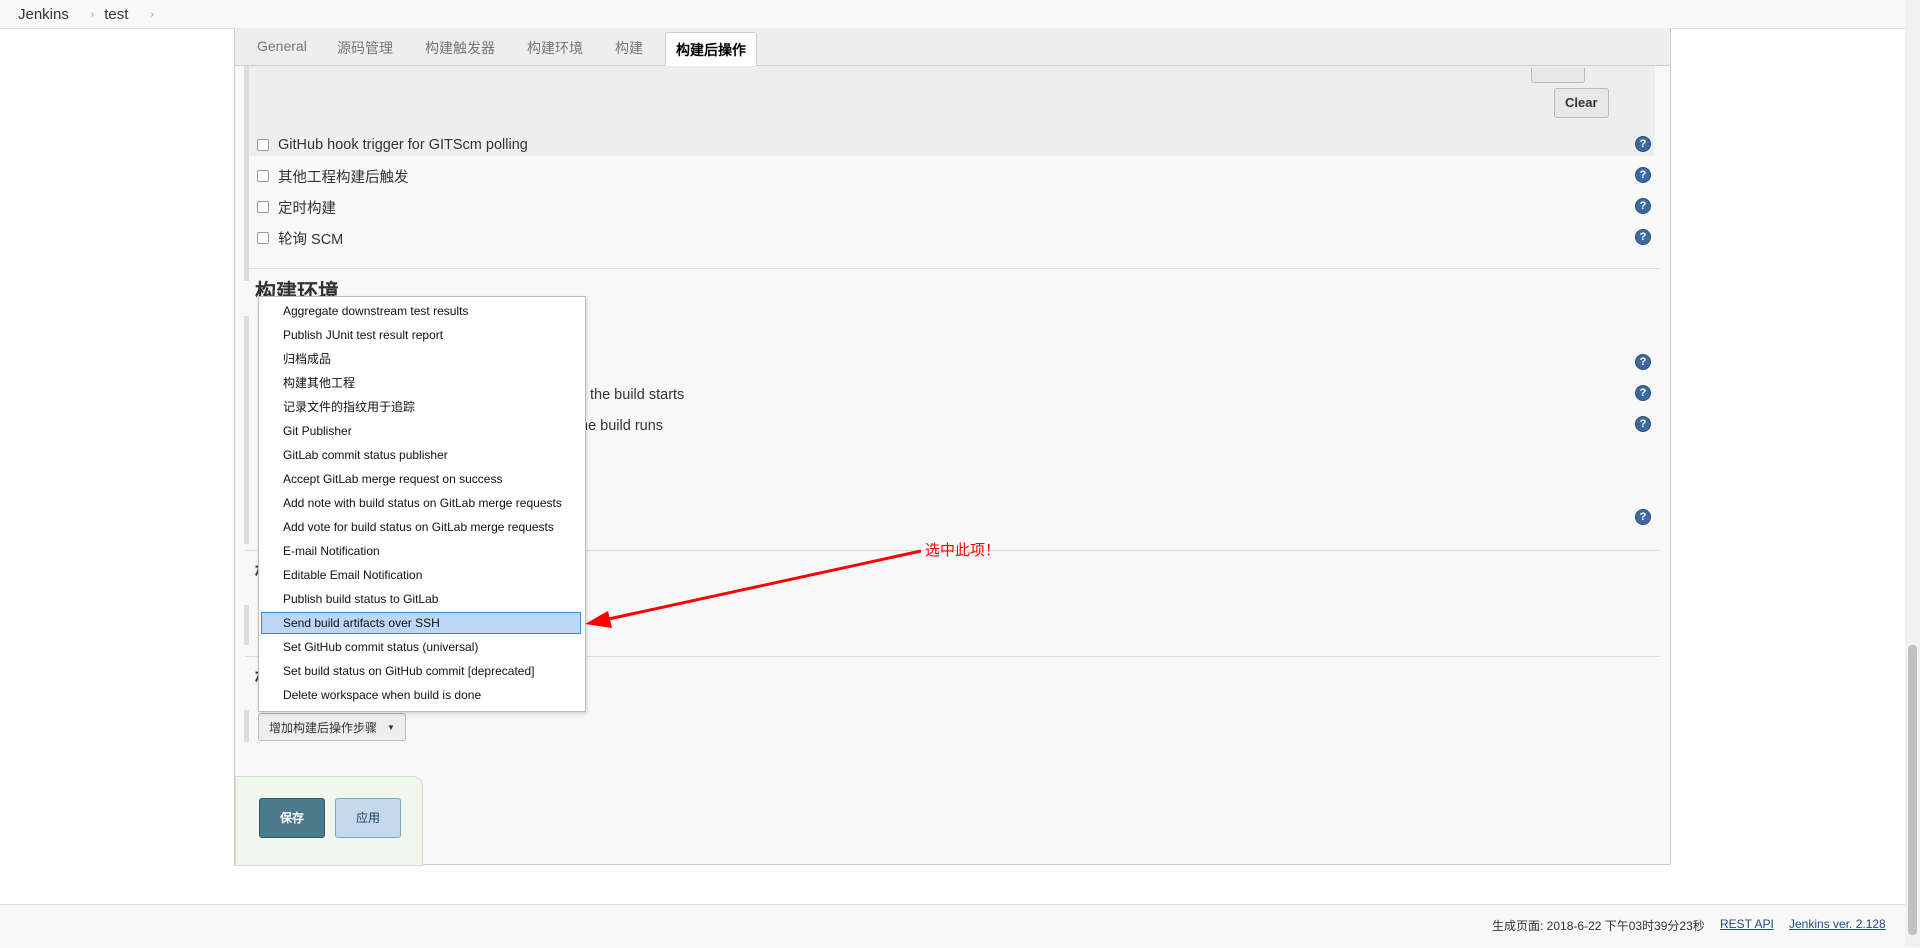  Describe the element at coordinates (1912, 473) in the screenshot. I see `page-scrollbar` at that location.